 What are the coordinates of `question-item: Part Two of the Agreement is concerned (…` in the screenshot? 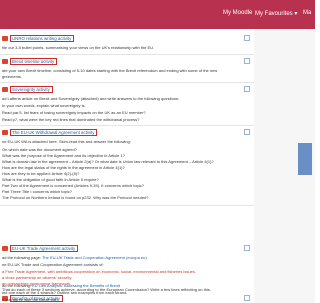 It's located at (73, 185).